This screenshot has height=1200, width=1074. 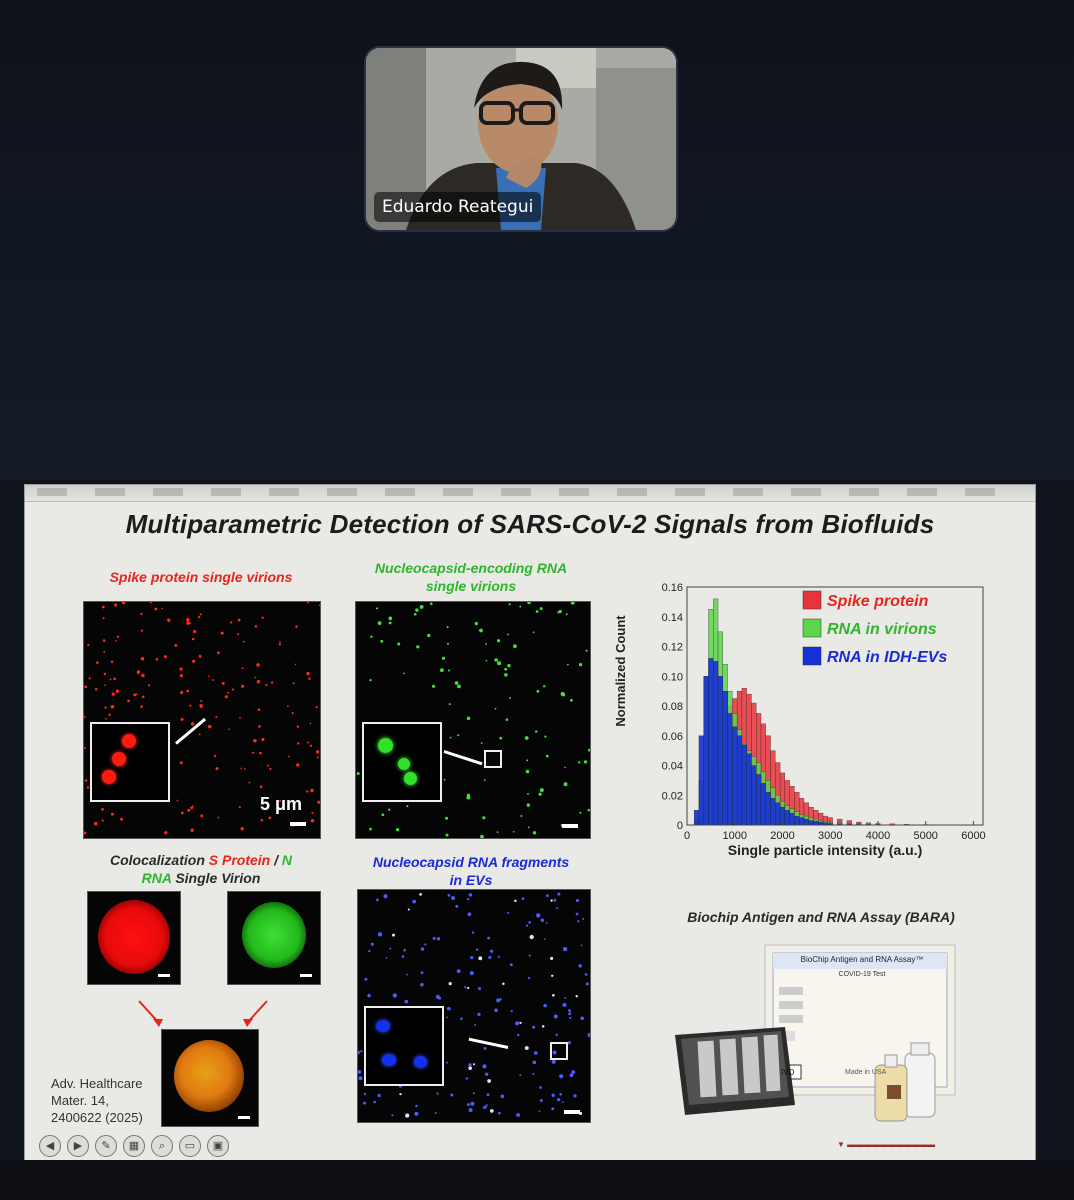 I want to click on y-tick-label: 0.14, so click(x=672, y=618).